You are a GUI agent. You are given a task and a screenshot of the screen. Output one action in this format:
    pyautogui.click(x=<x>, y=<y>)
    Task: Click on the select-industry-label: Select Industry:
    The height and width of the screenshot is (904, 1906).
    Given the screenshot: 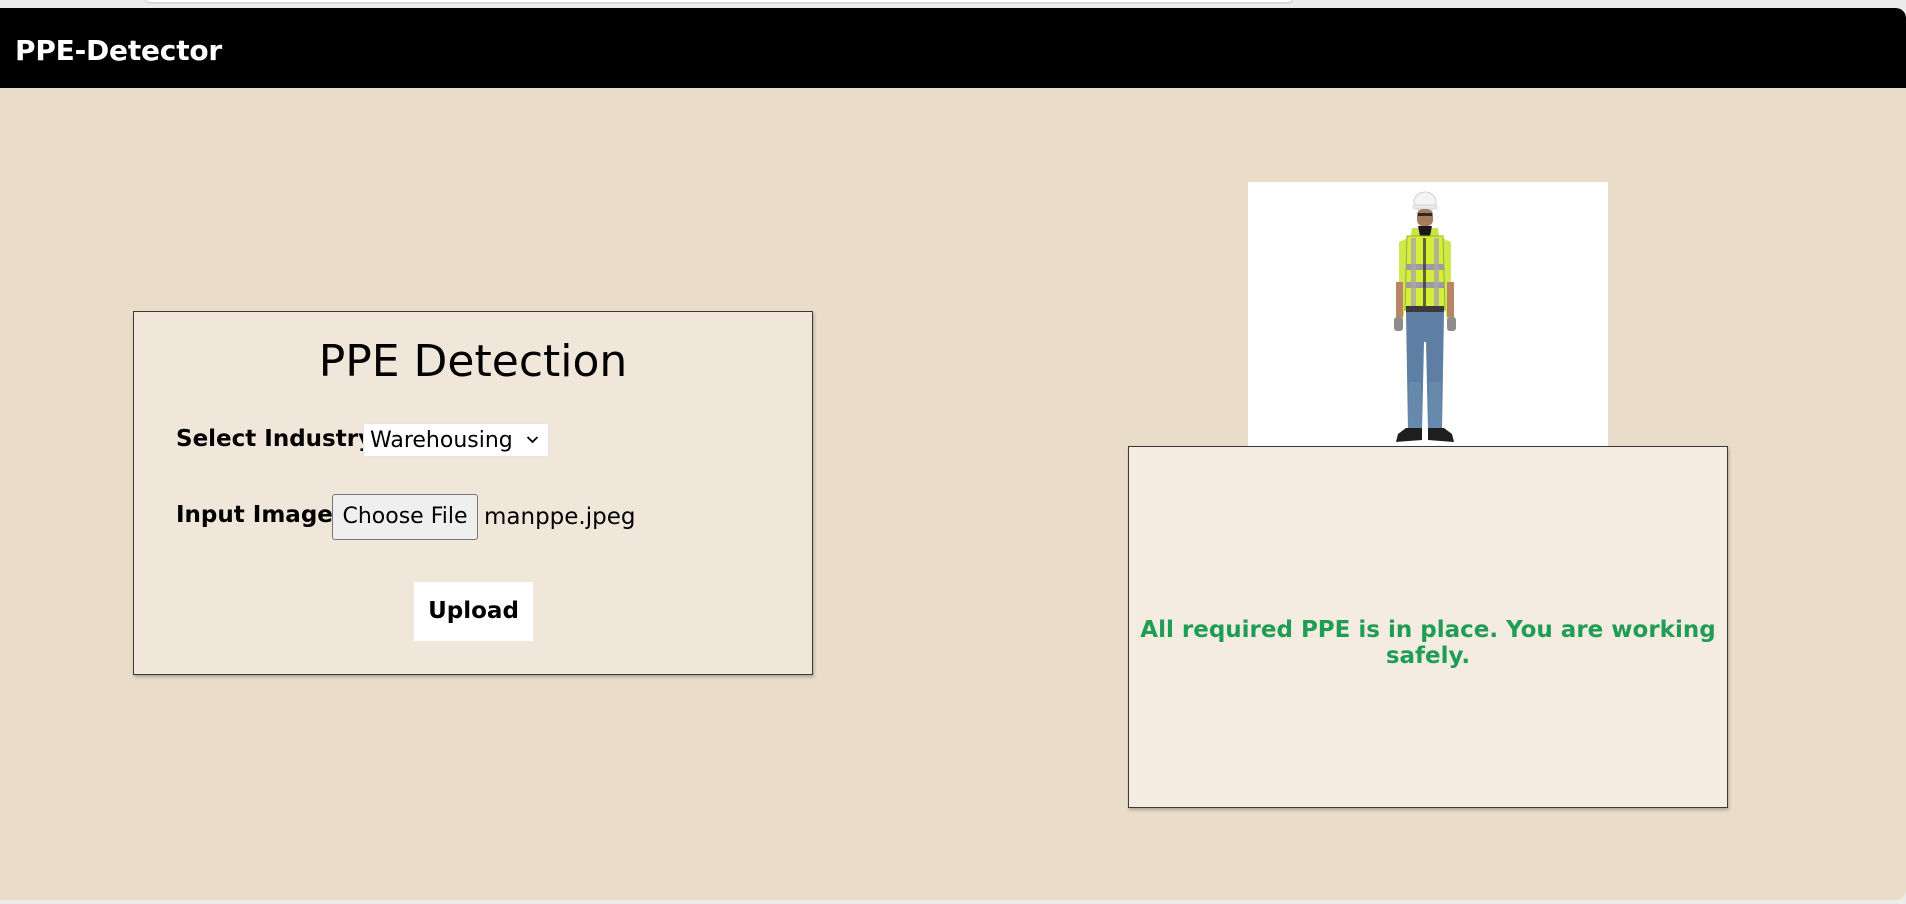 What is the action you would take?
    pyautogui.click(x=279, y=439)
    